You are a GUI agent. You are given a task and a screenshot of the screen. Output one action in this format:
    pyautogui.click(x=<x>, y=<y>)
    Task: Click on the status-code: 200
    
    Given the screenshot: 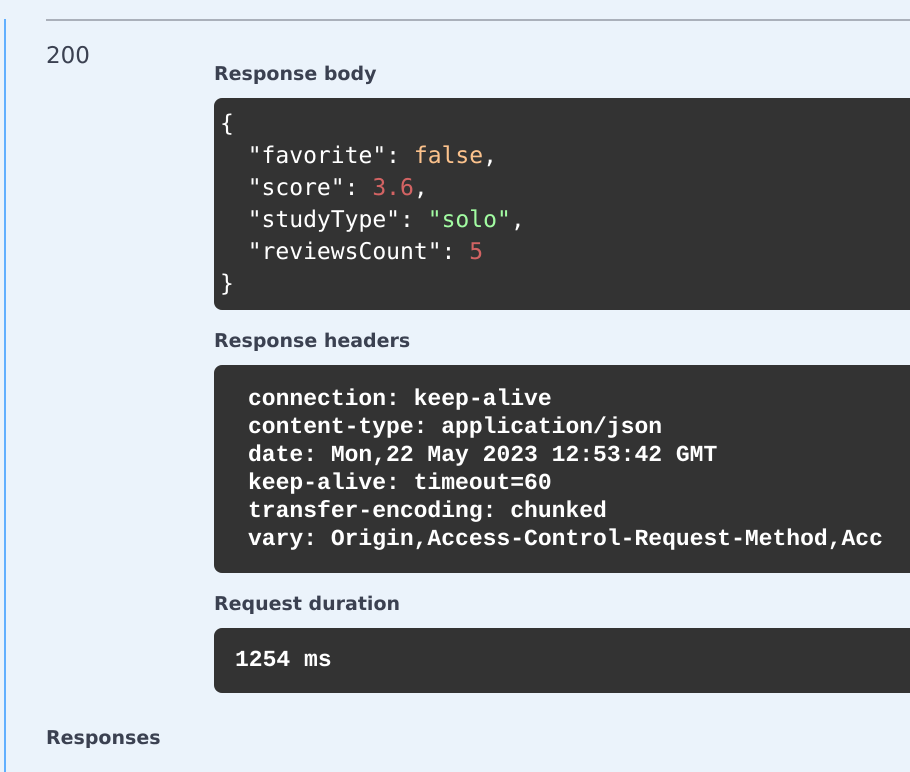 What is the action you would take?
    pyautogui.click(x=68, y=56)
    